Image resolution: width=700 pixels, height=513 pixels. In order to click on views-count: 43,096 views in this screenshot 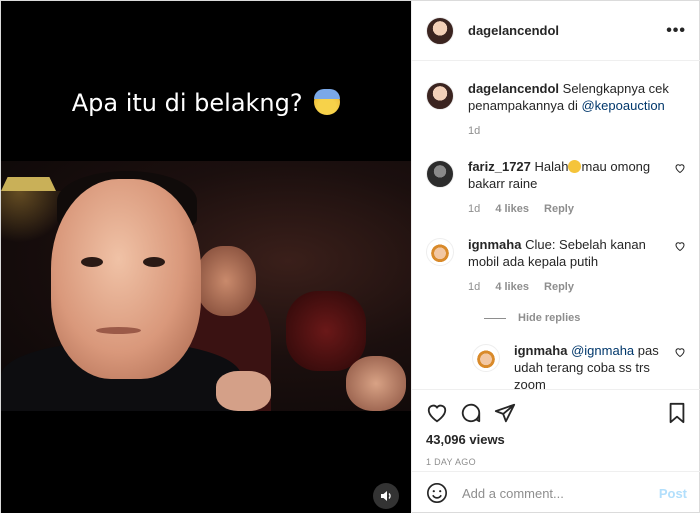, I will do `click(556, 439)`.